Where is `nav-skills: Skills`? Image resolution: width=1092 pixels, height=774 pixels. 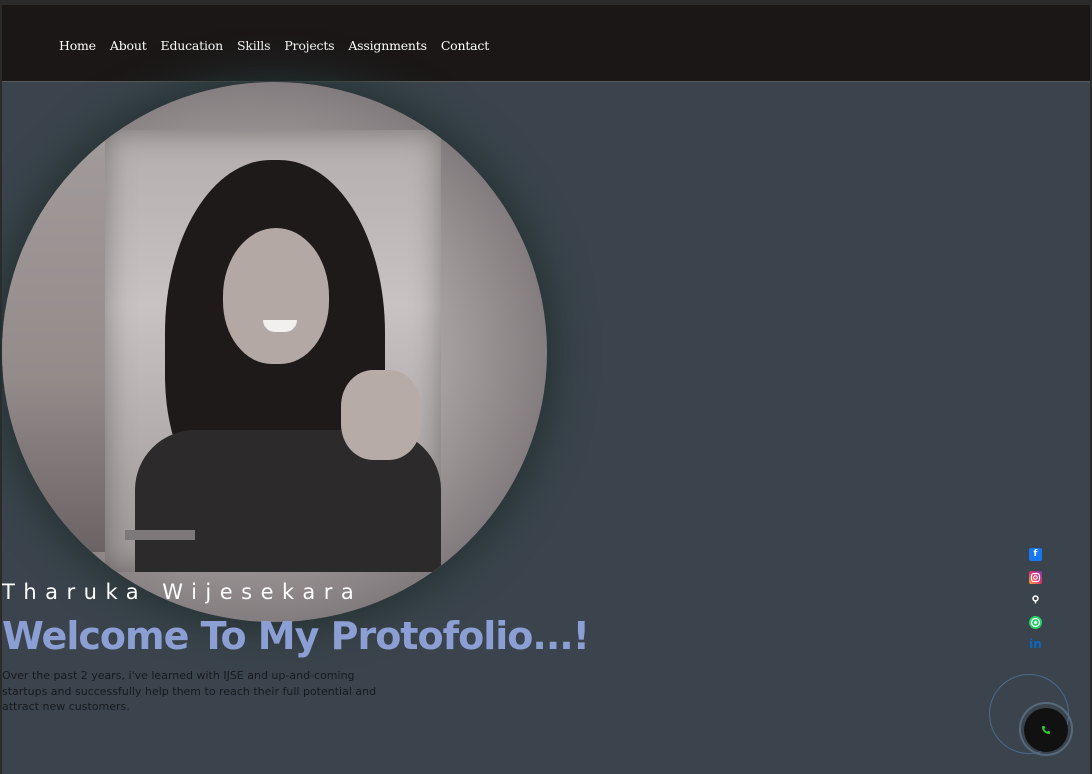
nav-skills: Skills is located at coordinates (254, 45).